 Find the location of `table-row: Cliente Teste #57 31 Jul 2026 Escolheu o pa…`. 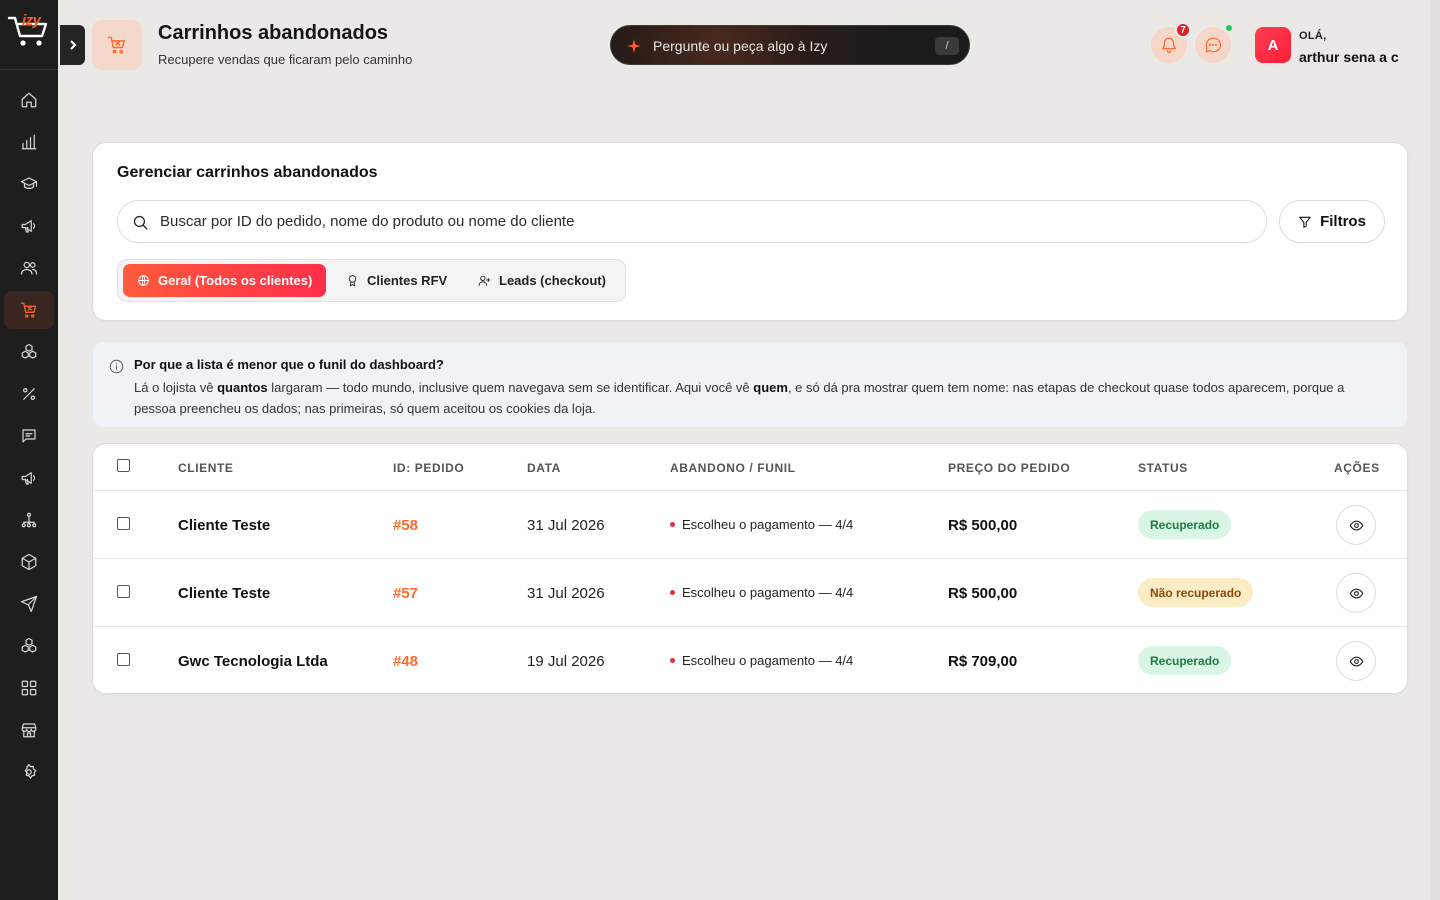

table-row: Cliente Teste #57 31 Jul 2026 Escolheu o pa… is located at coordinates (750, 593).